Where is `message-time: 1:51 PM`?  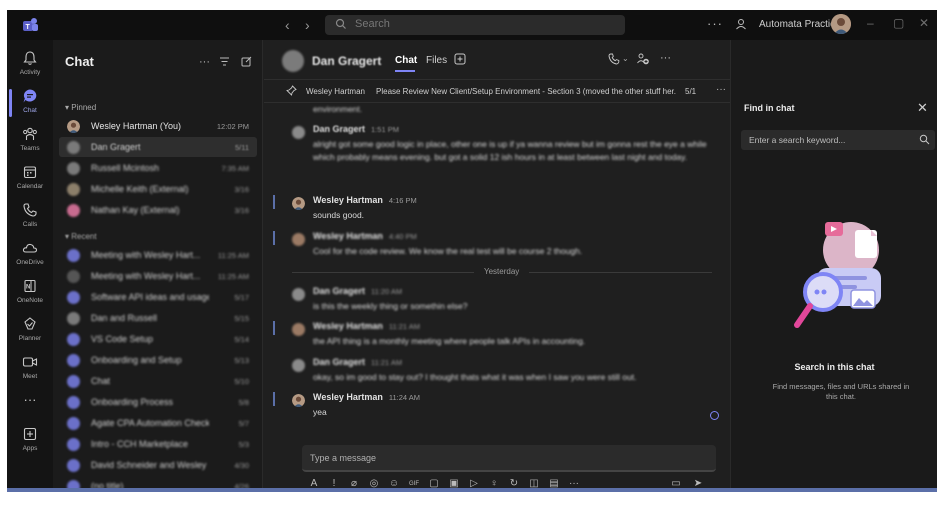
message-time: 1:51 PM is located at coordinates (385, 129).